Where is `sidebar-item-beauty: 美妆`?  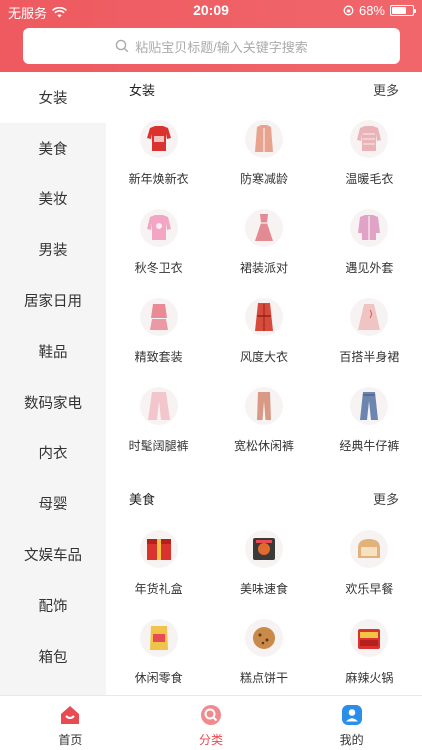 sidebar-item-beauty: 美妆 is located at coordinates (53, 199).